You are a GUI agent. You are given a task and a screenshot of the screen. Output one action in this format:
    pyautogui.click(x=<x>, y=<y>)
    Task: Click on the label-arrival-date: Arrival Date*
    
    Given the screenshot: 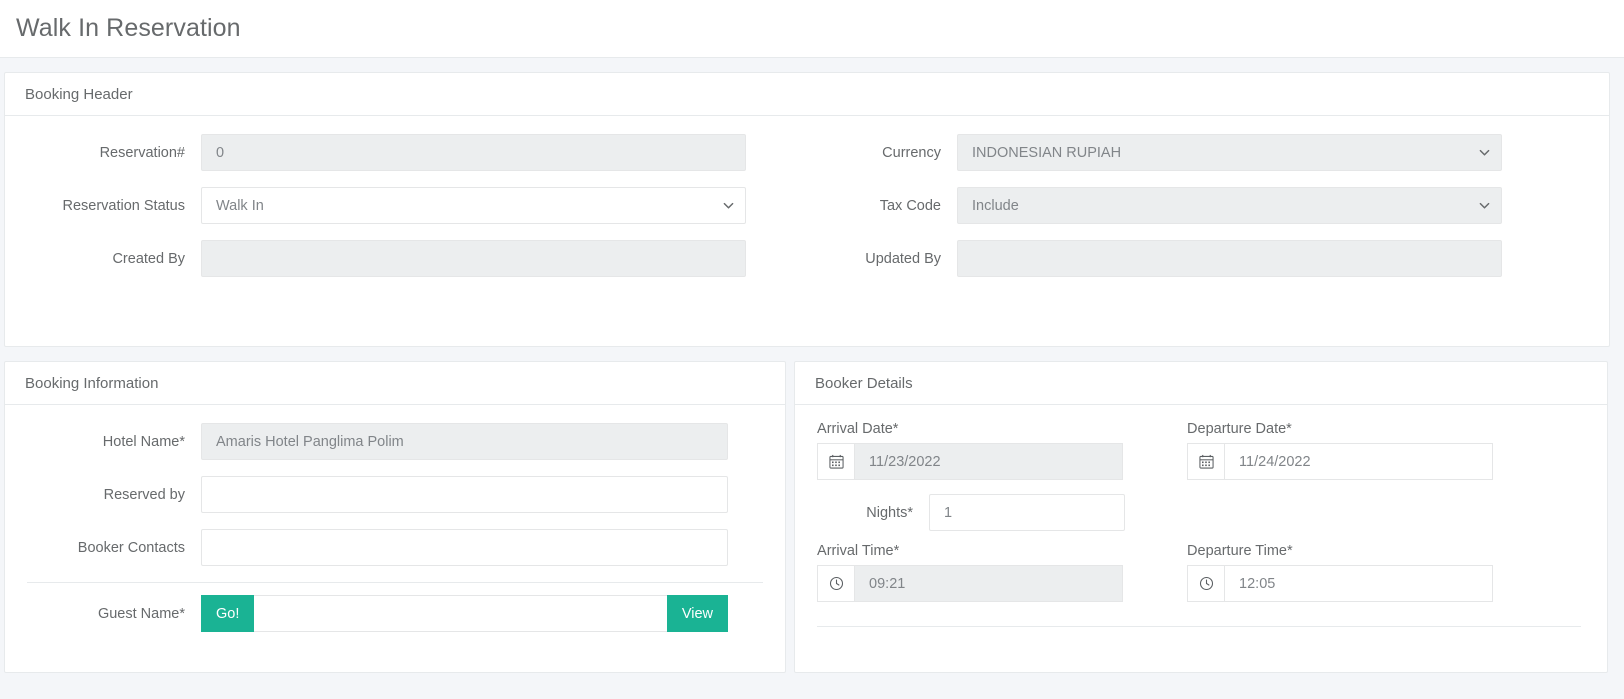 What is the action you would take?
    pyautogui.click(x=858, y=429)
    